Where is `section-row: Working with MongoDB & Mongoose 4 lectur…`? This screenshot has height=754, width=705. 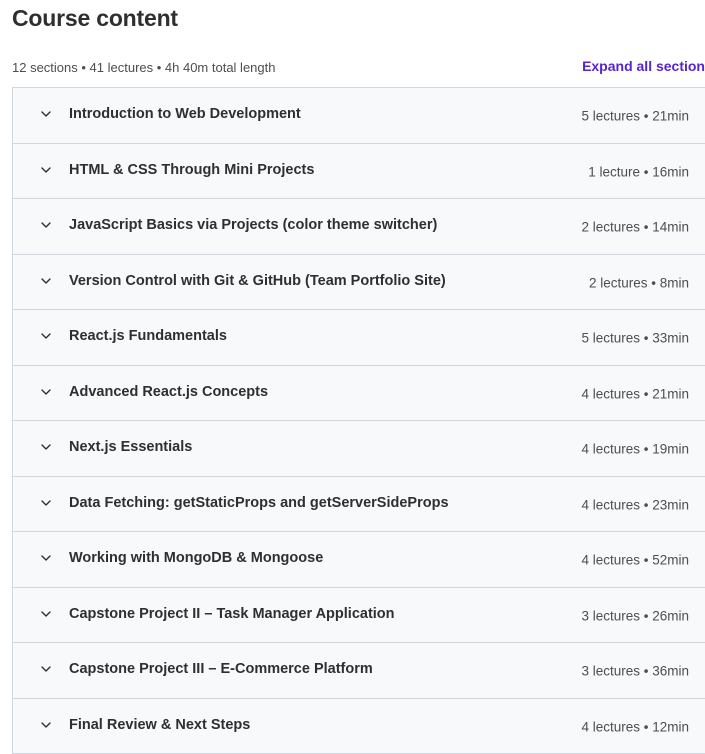 section-row: Working with MongoDB & Mongoose 4 lectur… is located at coordinates (359, 560).